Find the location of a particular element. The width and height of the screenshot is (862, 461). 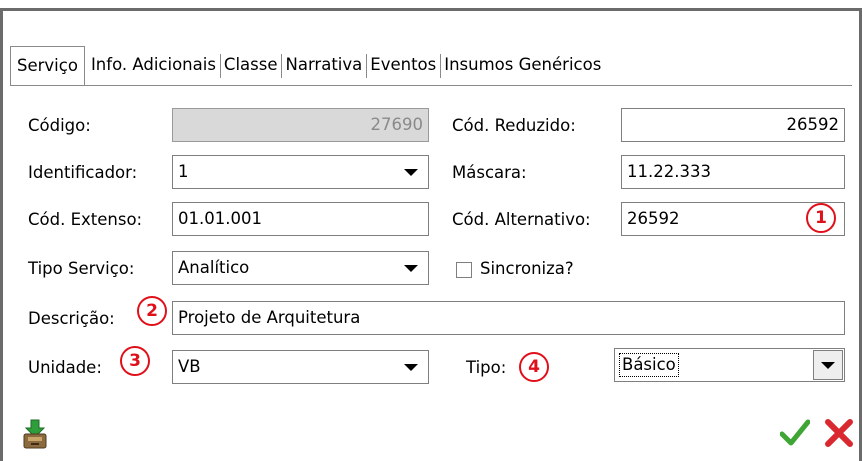

unidade-label: Unidade: is located at coordinates (65, 367).